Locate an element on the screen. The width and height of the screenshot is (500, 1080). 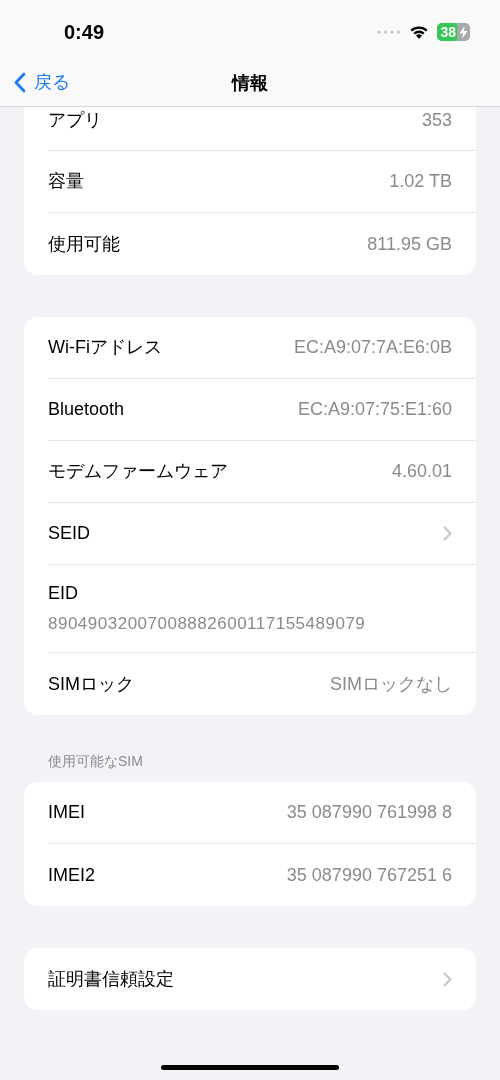
status-time: 0:49 is located at coordinates (84, 32).